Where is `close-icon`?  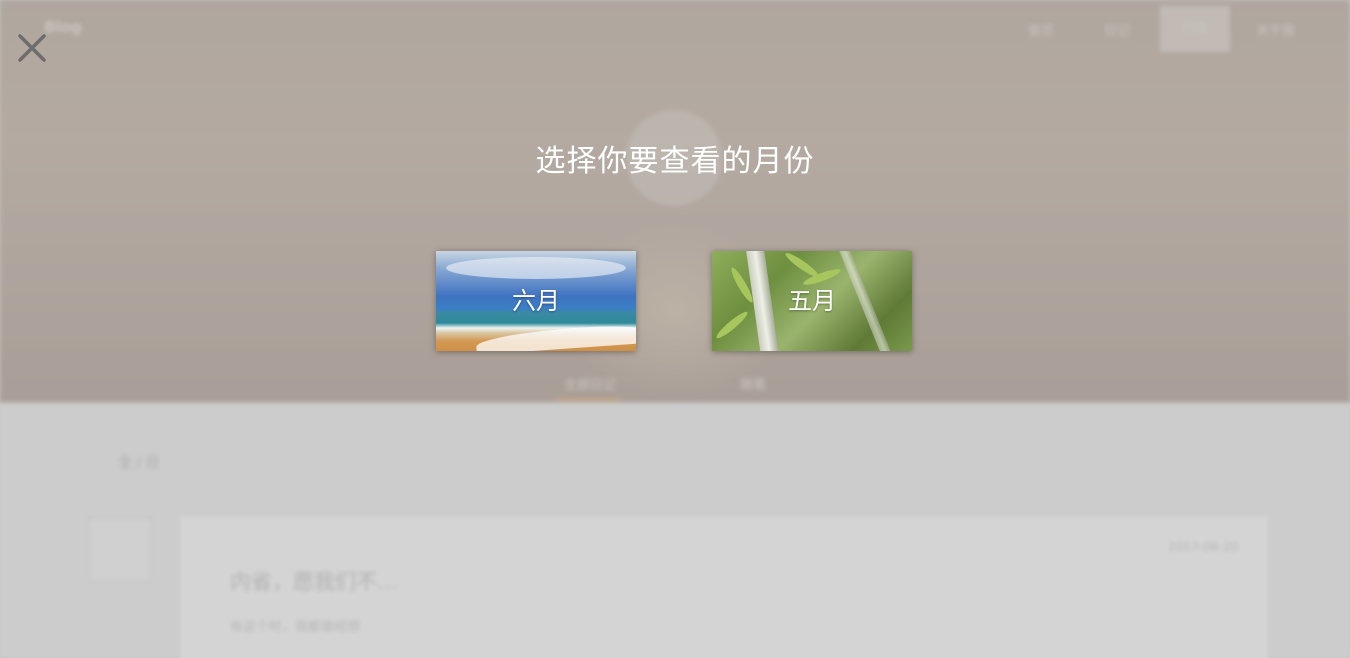
close-icon is located at coordinates (32, 48).